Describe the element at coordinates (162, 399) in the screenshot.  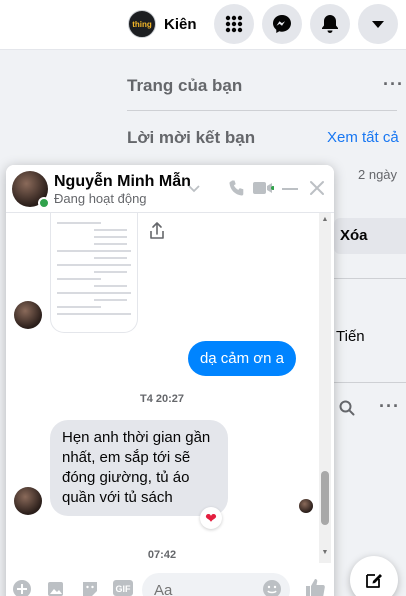
I see `message-timestamp: T4 20:27` at that location.